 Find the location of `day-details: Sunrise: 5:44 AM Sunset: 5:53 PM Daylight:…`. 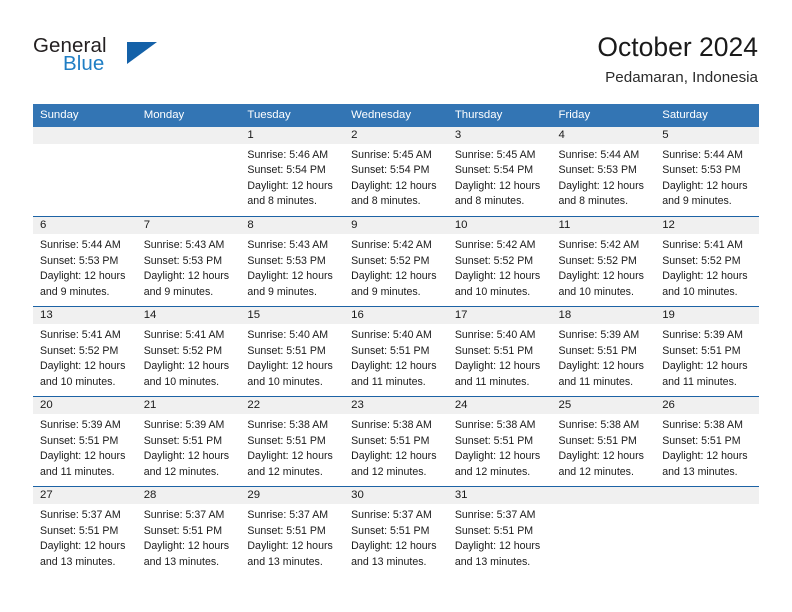

day-details: Sunrise: 5:44 AM Sunset: 5:53 PM Daylight:… is located at coordinates (85, 267).